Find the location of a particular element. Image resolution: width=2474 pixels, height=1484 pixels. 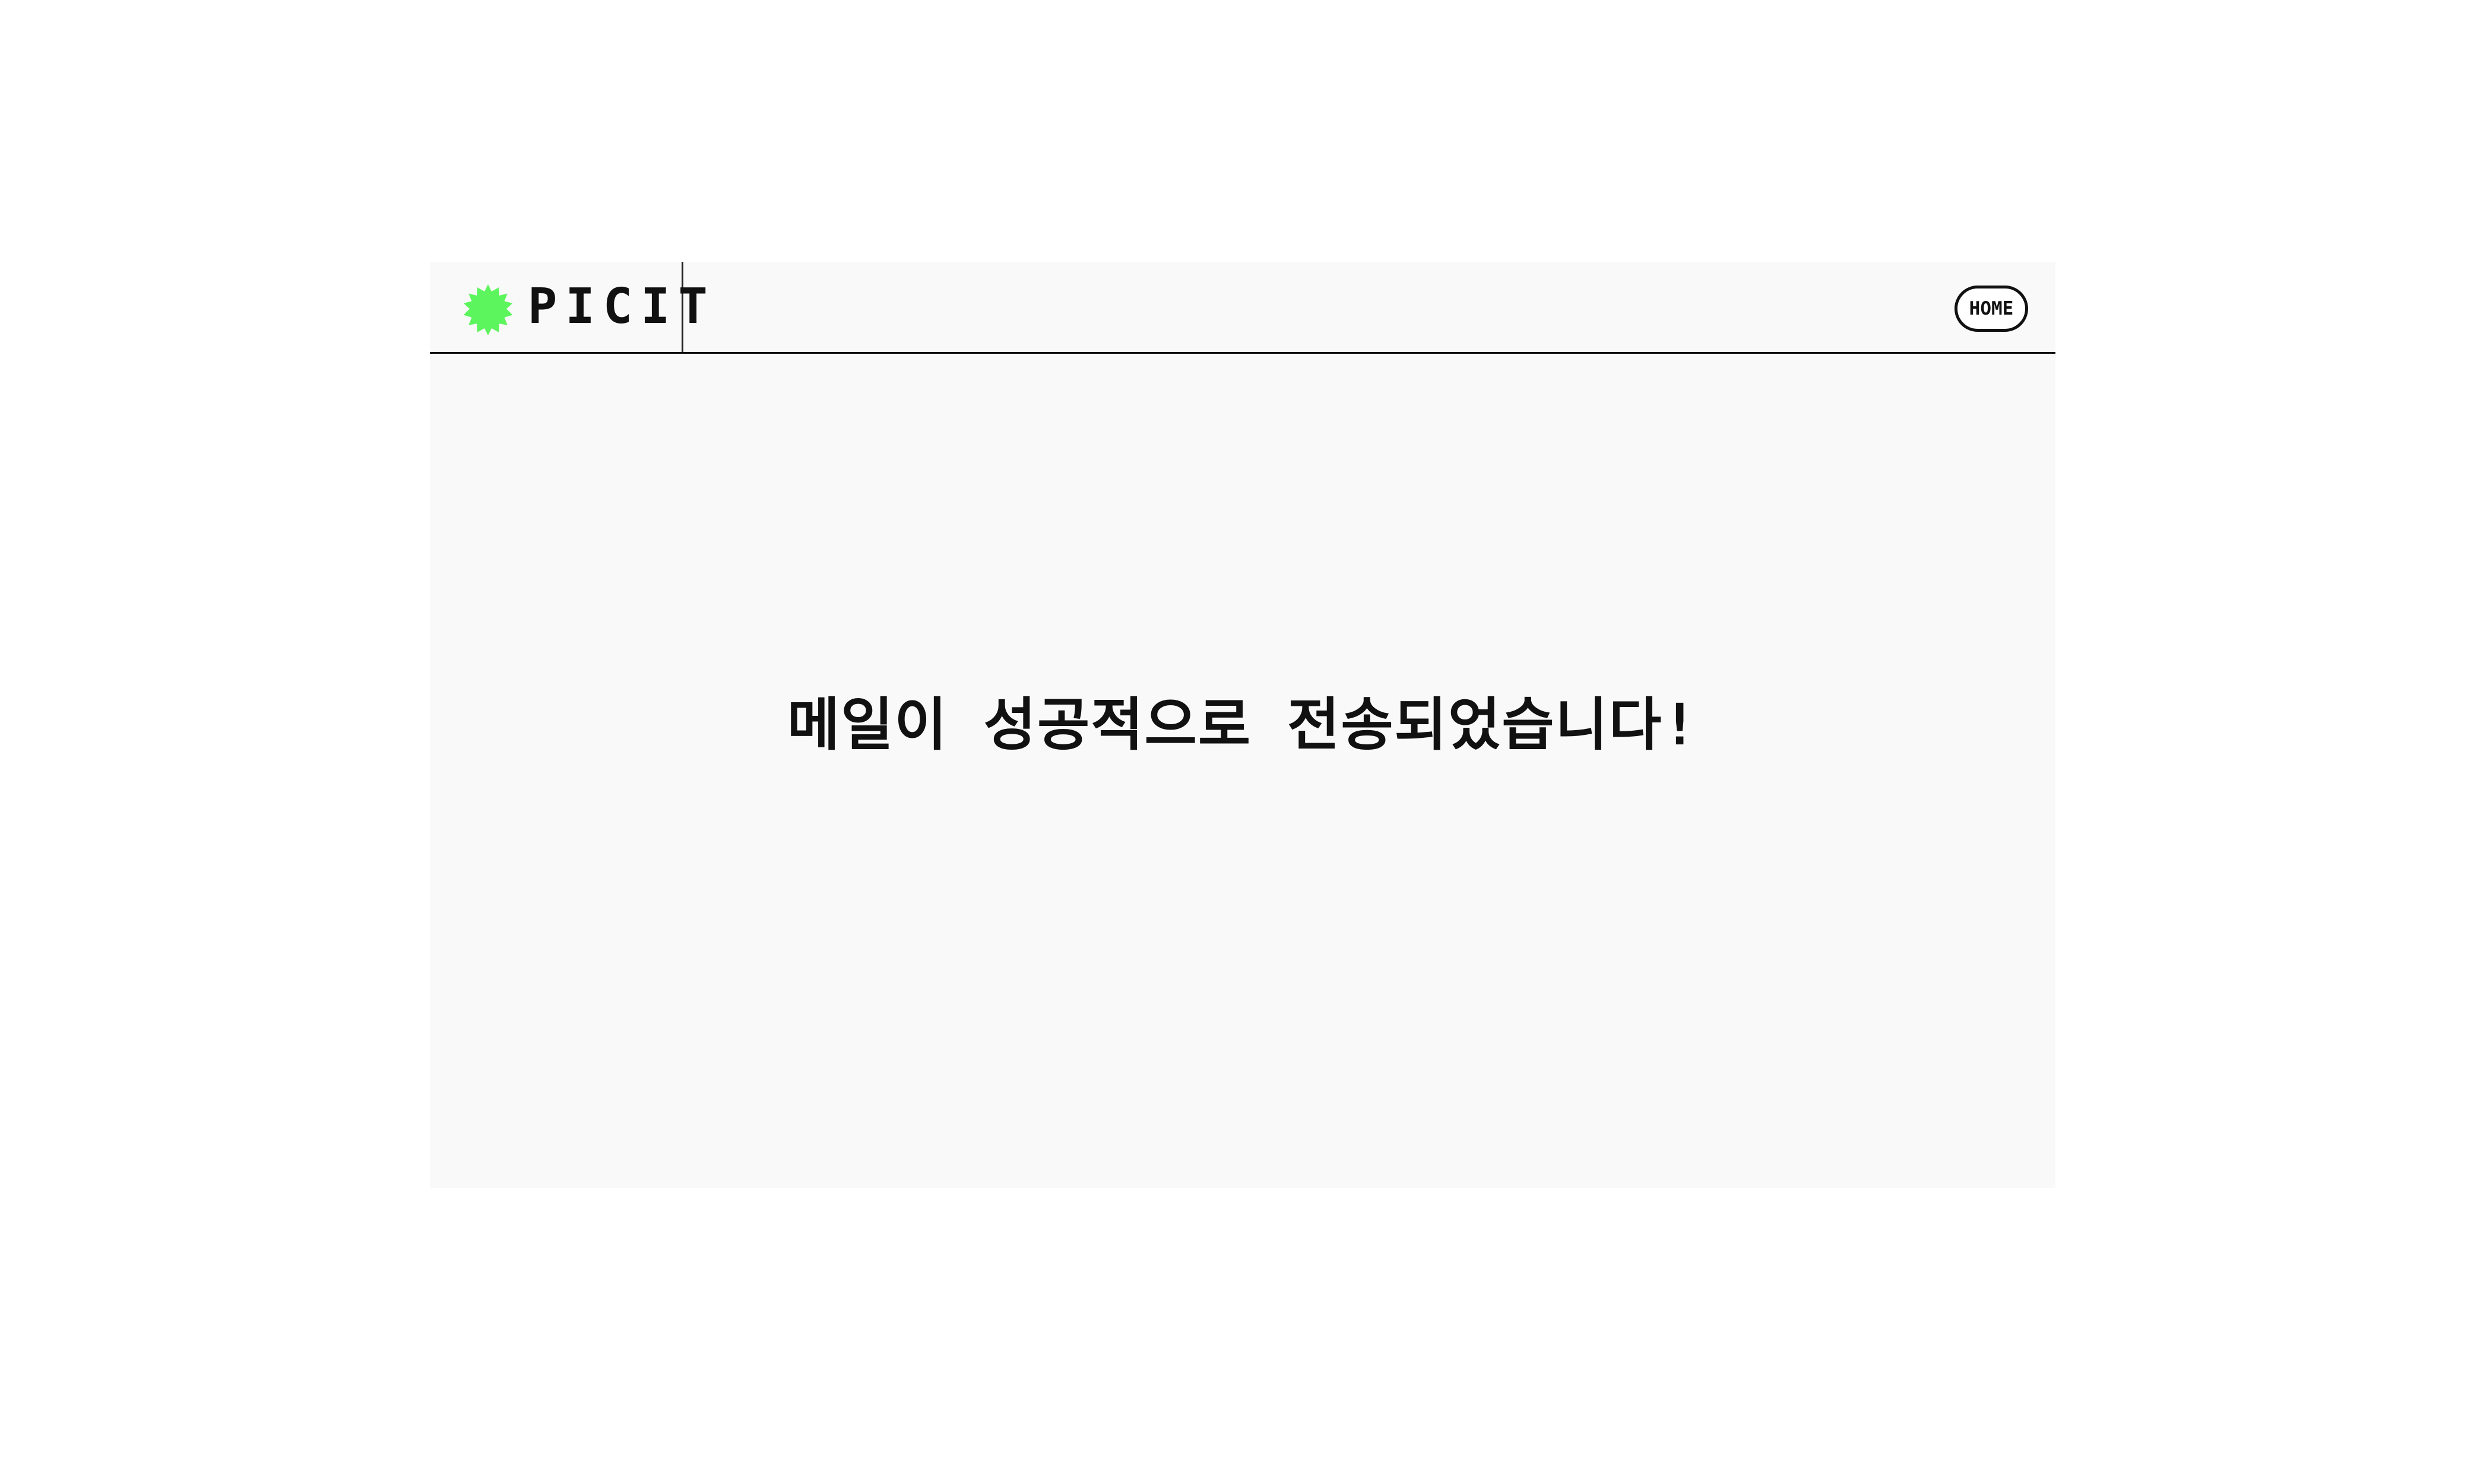

success-message: 메일이 성공적으로 전송되었습니다! is located at coordinates (1243, 725).